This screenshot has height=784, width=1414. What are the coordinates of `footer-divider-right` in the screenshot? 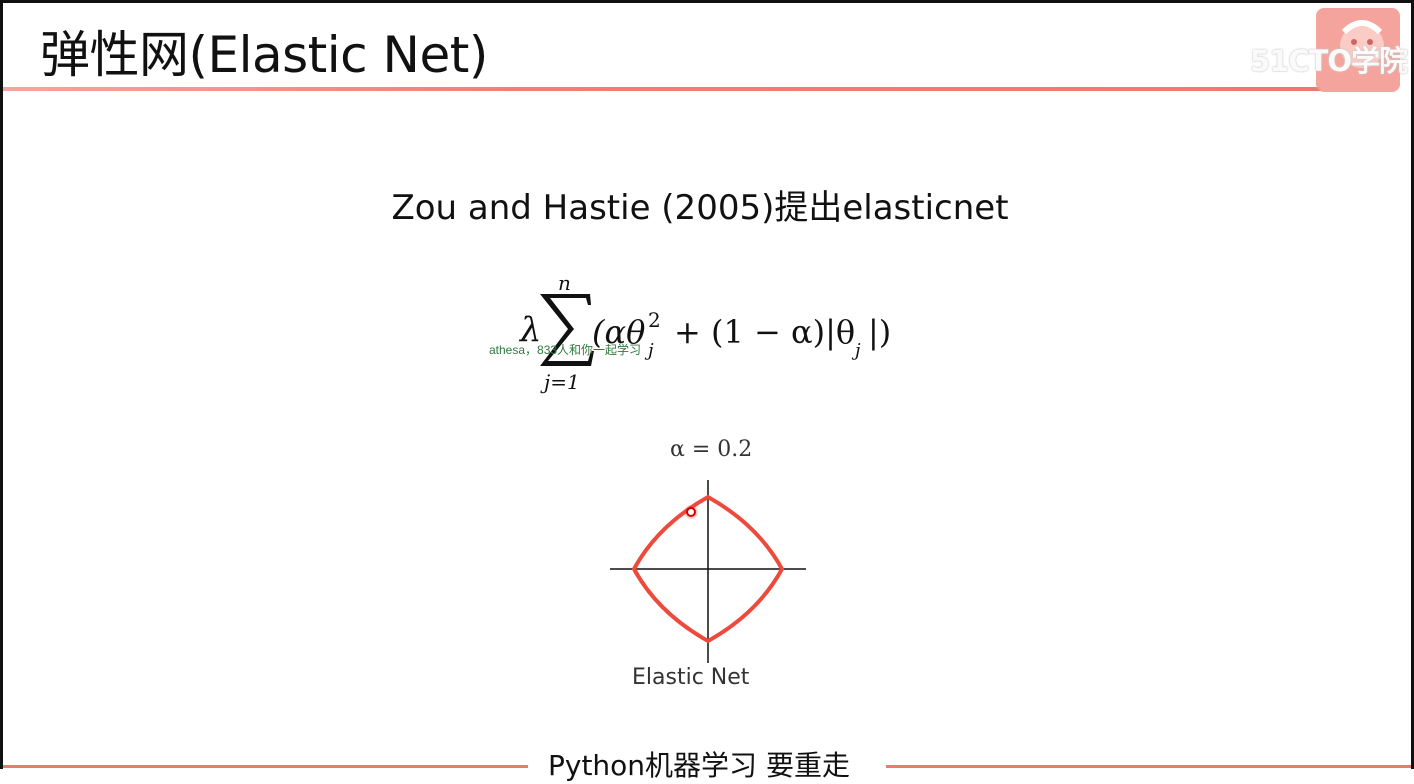 It's located at (1148, 766).